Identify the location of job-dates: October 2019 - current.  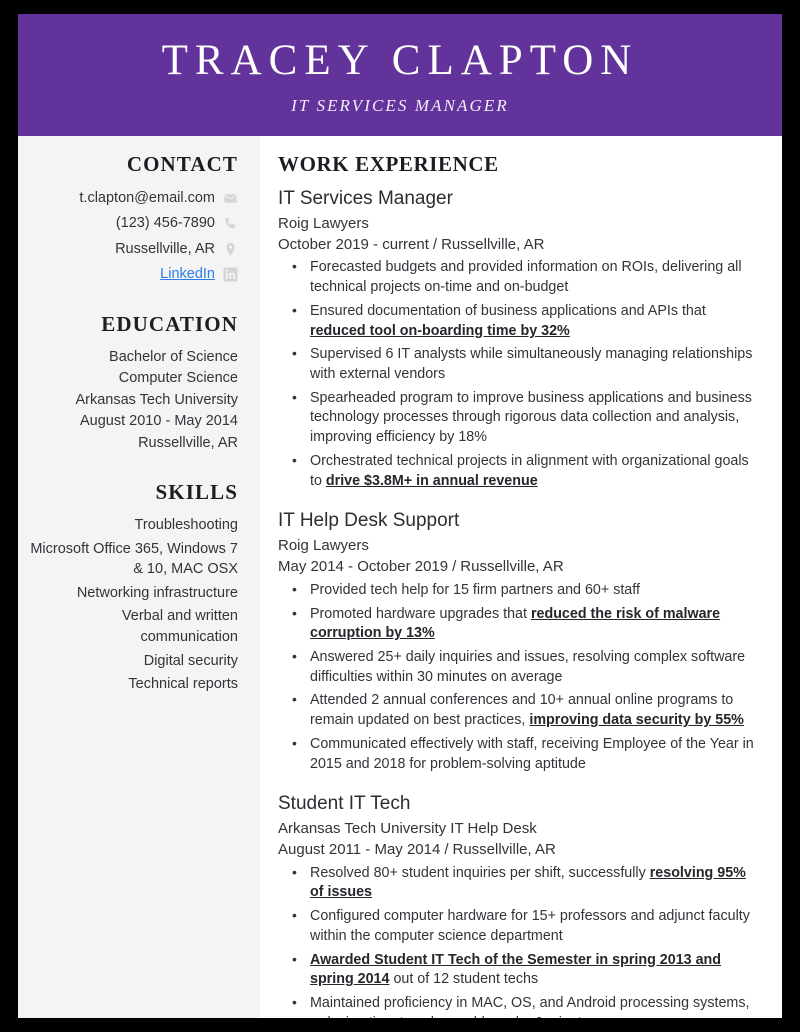
(353, 244).